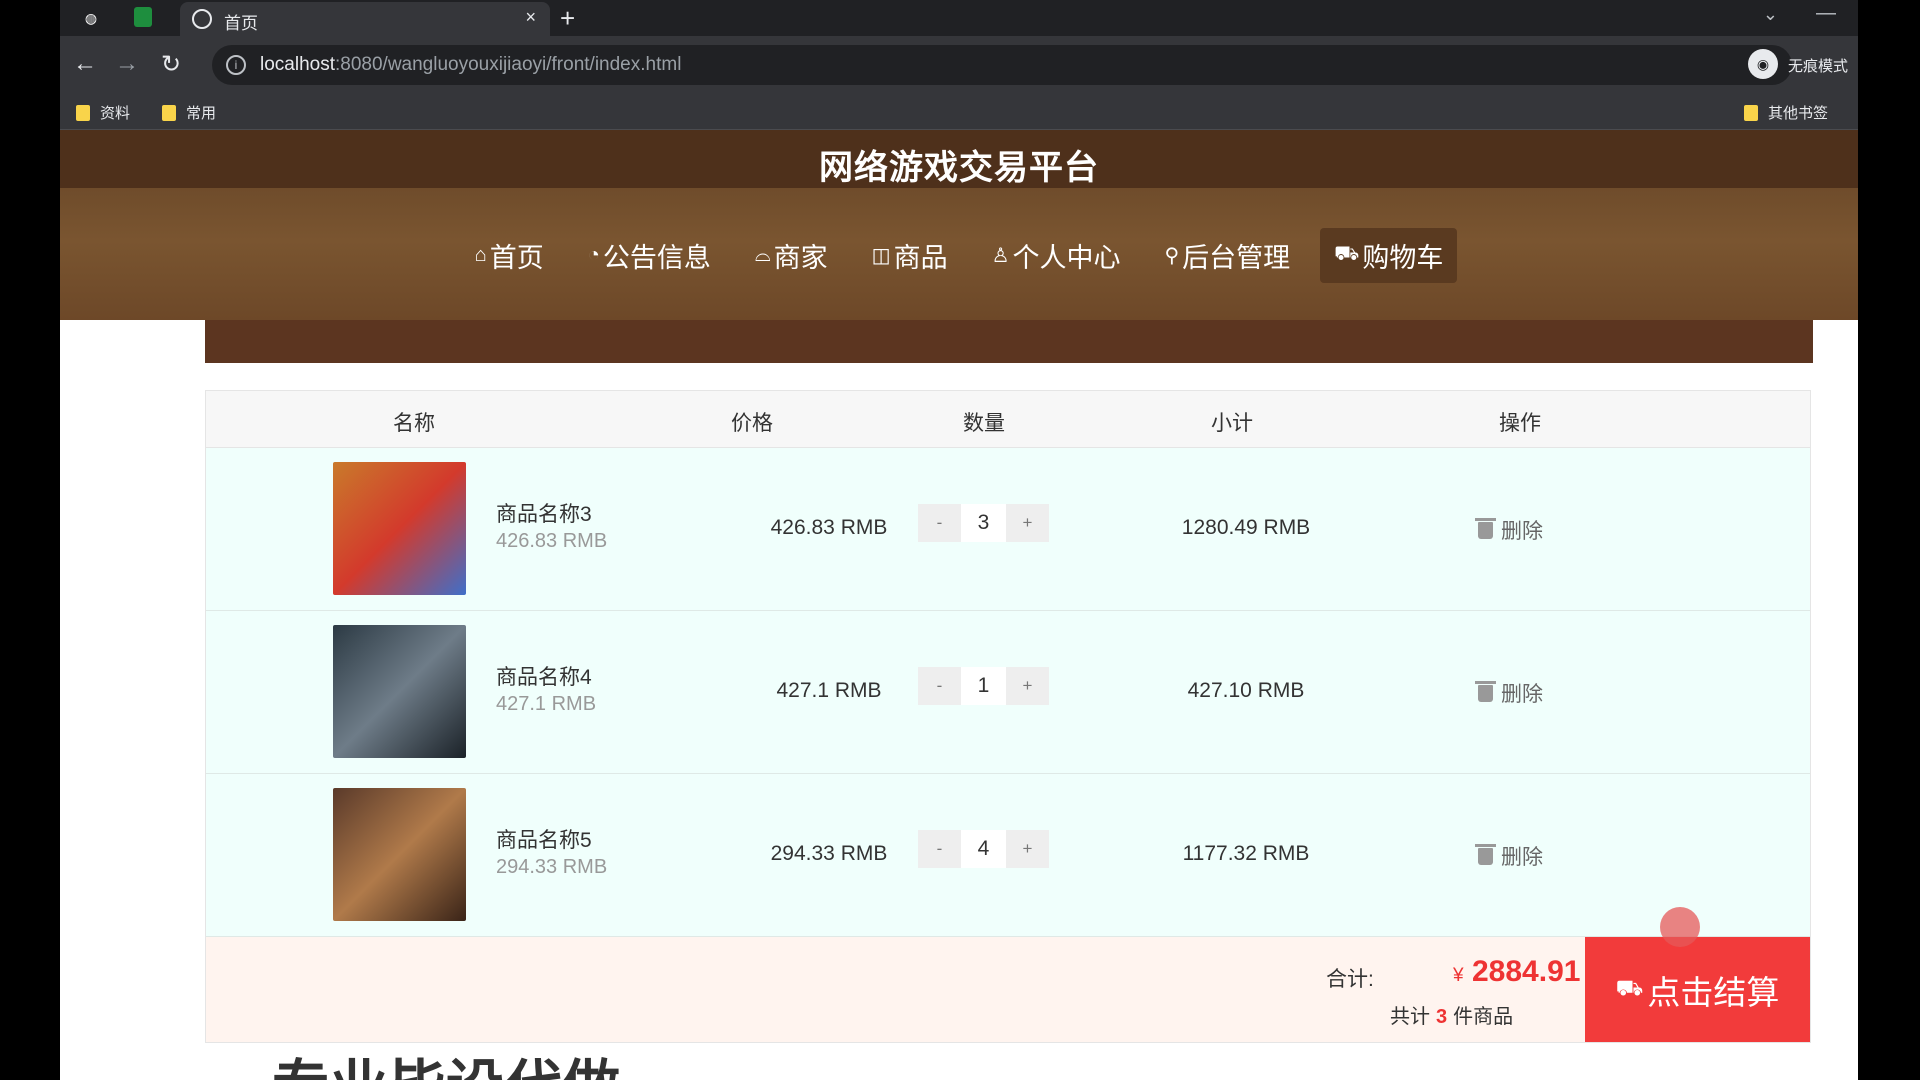 This screenshot has width=1920, height=1080. What do you see at coordinates (189, 112) in the screenshot?
I see `bookmark-folder: 常用` at bounding box center [189, 112].